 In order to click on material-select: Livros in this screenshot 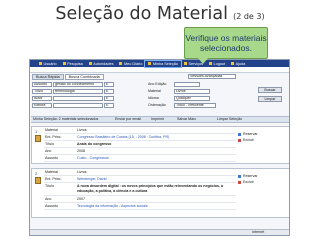, I will do `click(192, 91)`.